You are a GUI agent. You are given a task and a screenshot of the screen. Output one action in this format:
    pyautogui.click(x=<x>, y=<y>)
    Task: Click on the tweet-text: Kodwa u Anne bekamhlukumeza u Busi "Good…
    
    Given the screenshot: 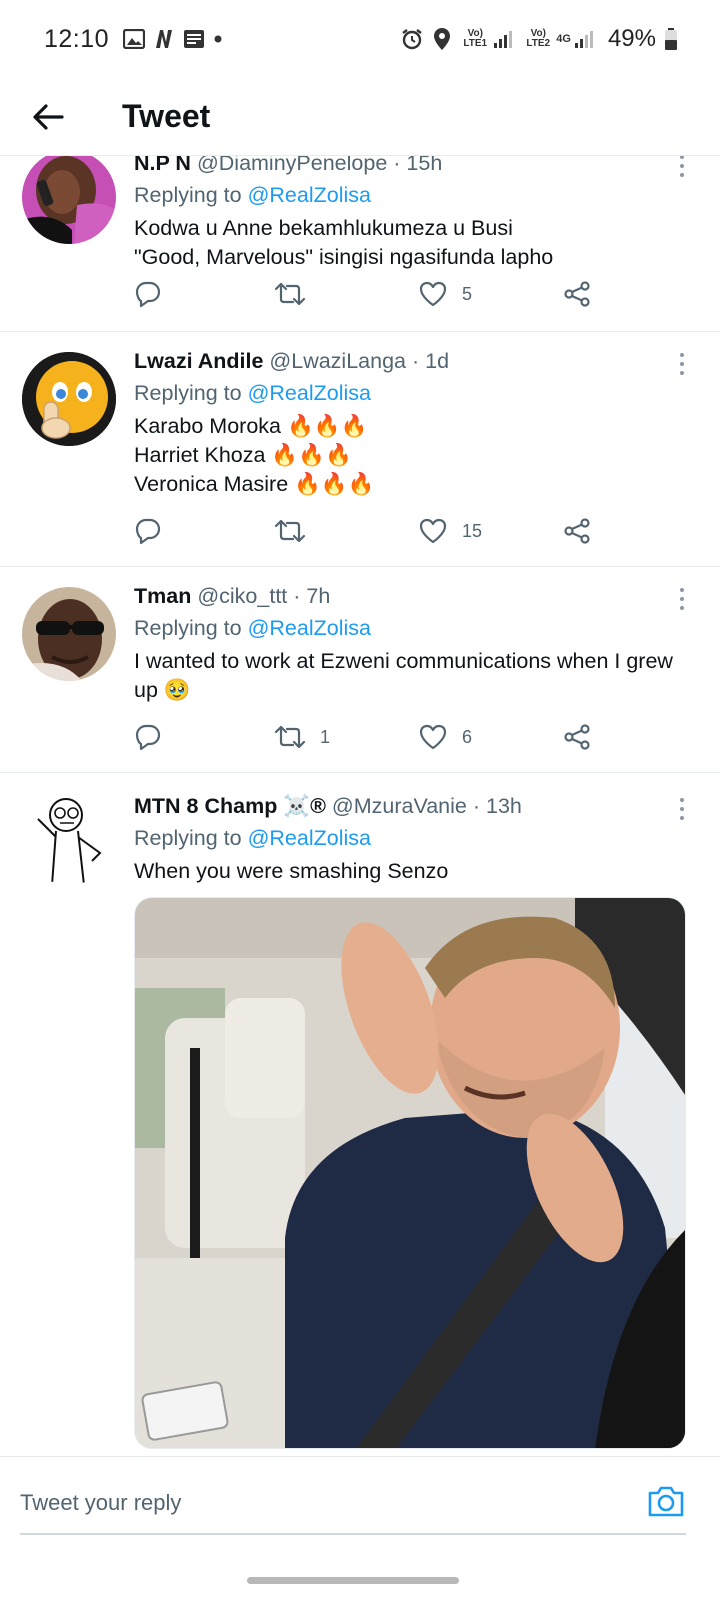 What is the action you would take?
    pyautogui.click(x=412, y=243)
    